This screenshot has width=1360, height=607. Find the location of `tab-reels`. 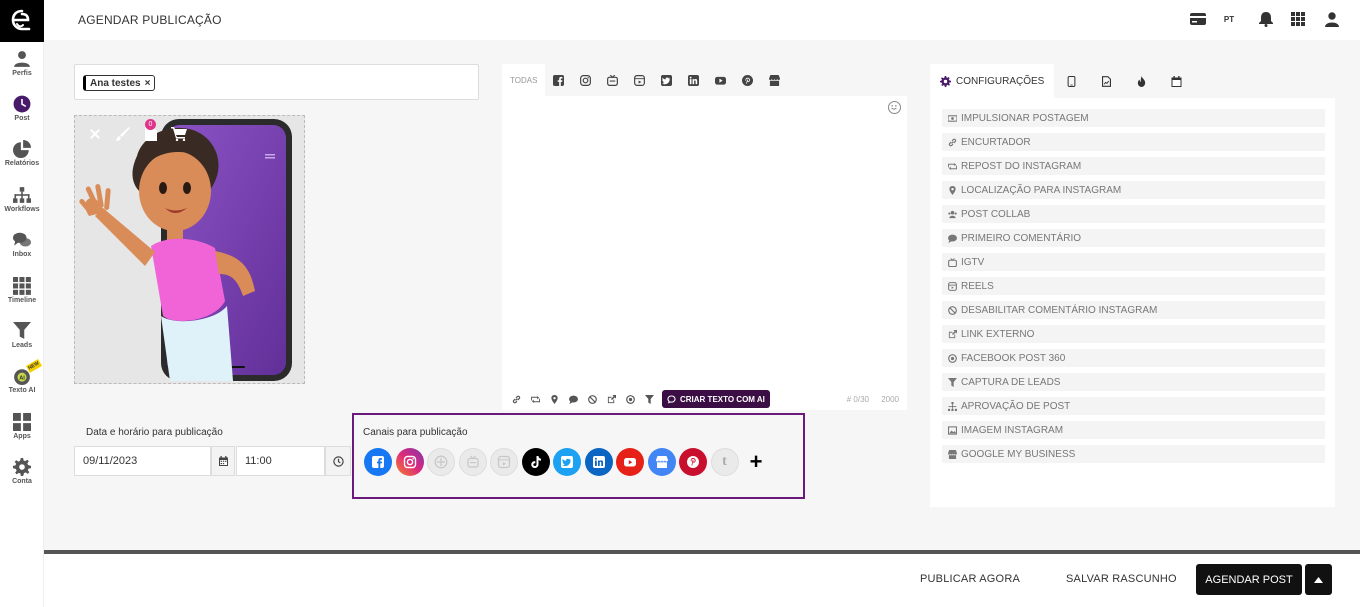

tab-reels is located at coordinates (639, 80).